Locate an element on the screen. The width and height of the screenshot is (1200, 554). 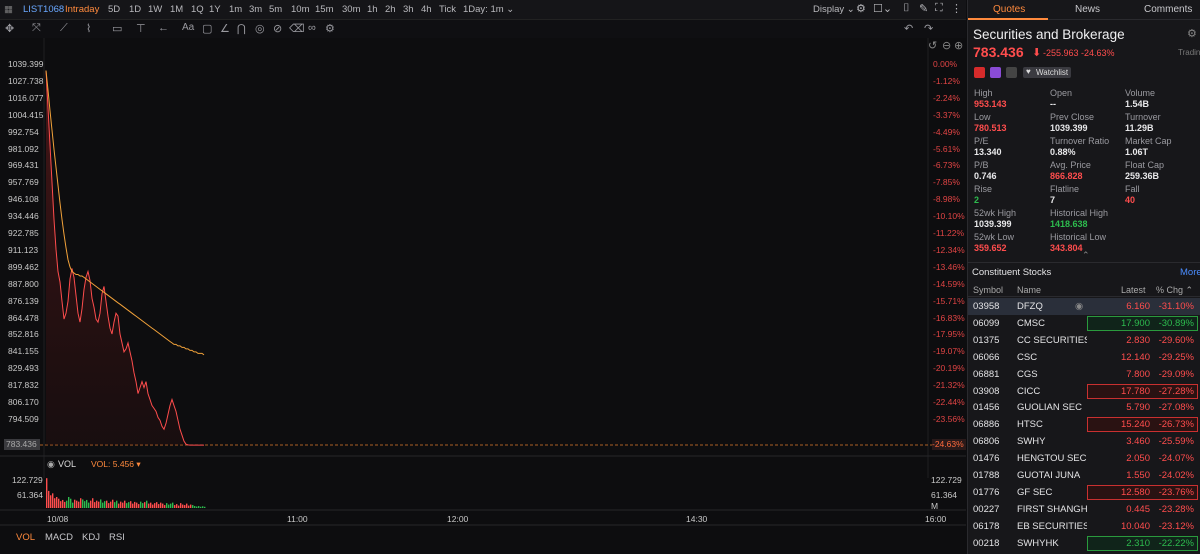
zoom-out-icon: ⊖ is located at coordinates (946, 45).